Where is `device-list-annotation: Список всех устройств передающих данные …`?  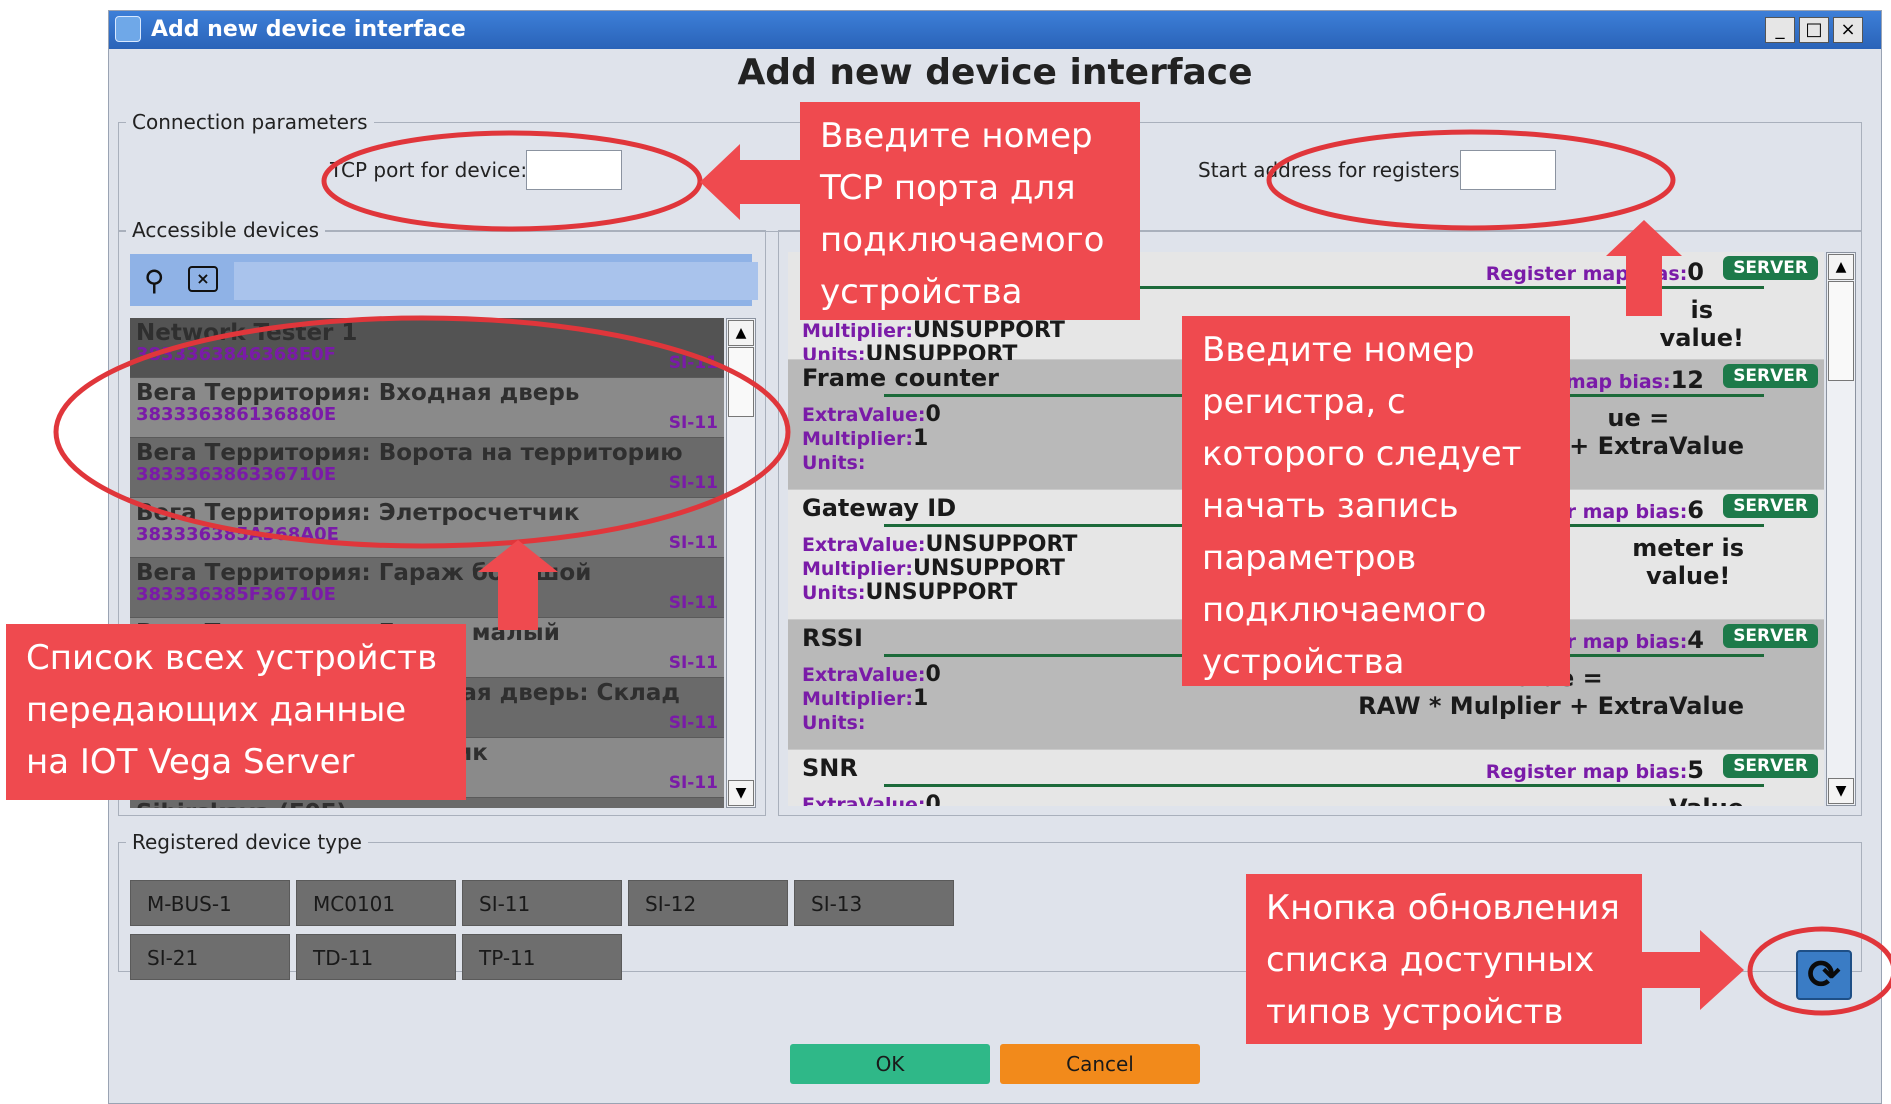 device-list-annotation: Список всех устройств передающих данные … is located at coordinates (236, 712).